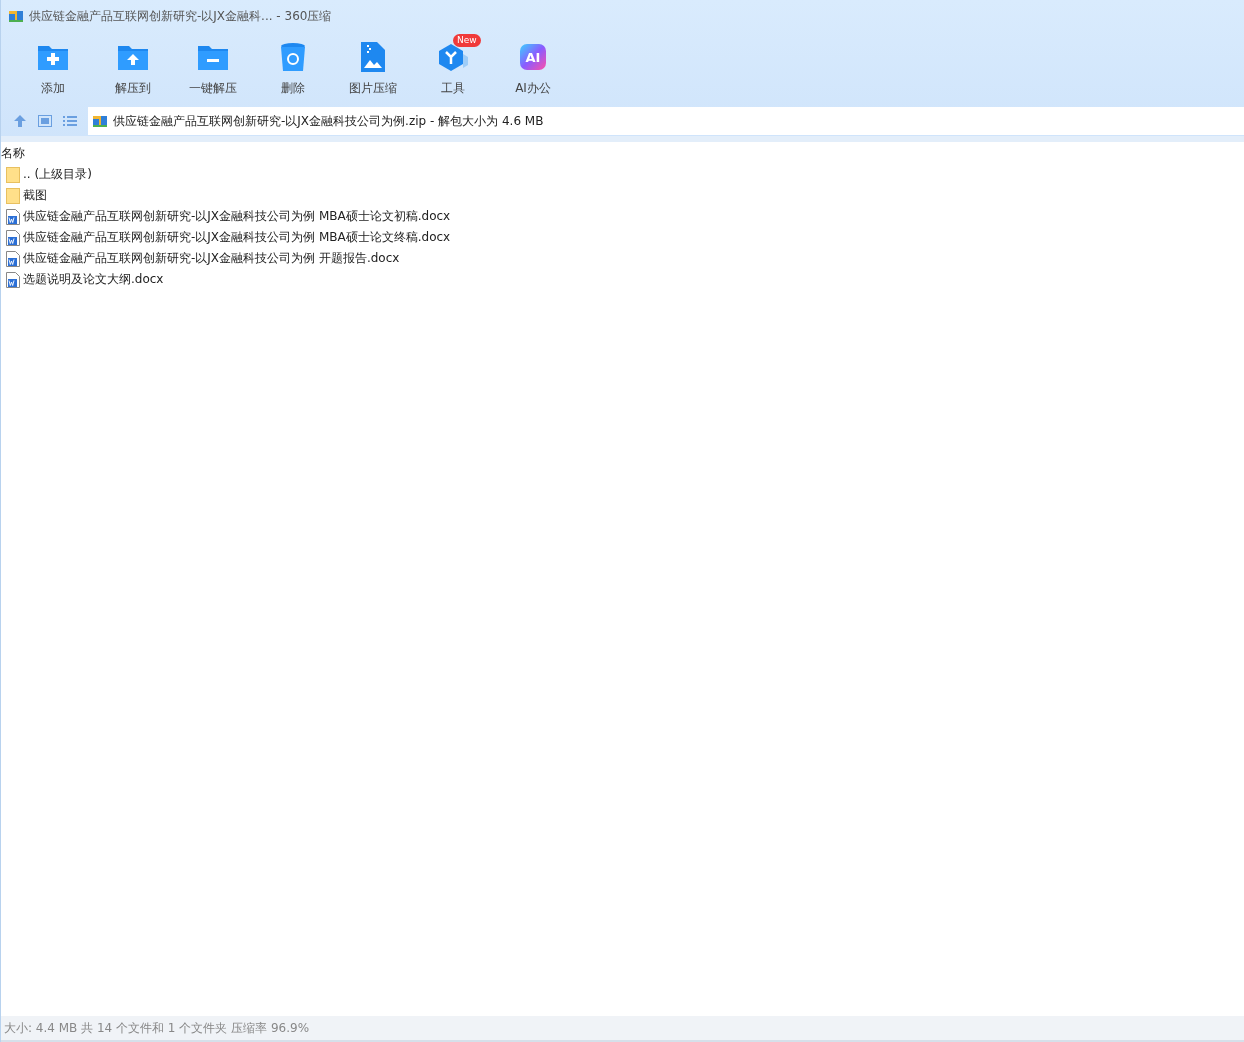  I want to click on address-bar: 供应链金融产品互联网创新研究-以JX金融科技公司为例.zip - 解包大小为 4.6 MB, so click(666, 121).